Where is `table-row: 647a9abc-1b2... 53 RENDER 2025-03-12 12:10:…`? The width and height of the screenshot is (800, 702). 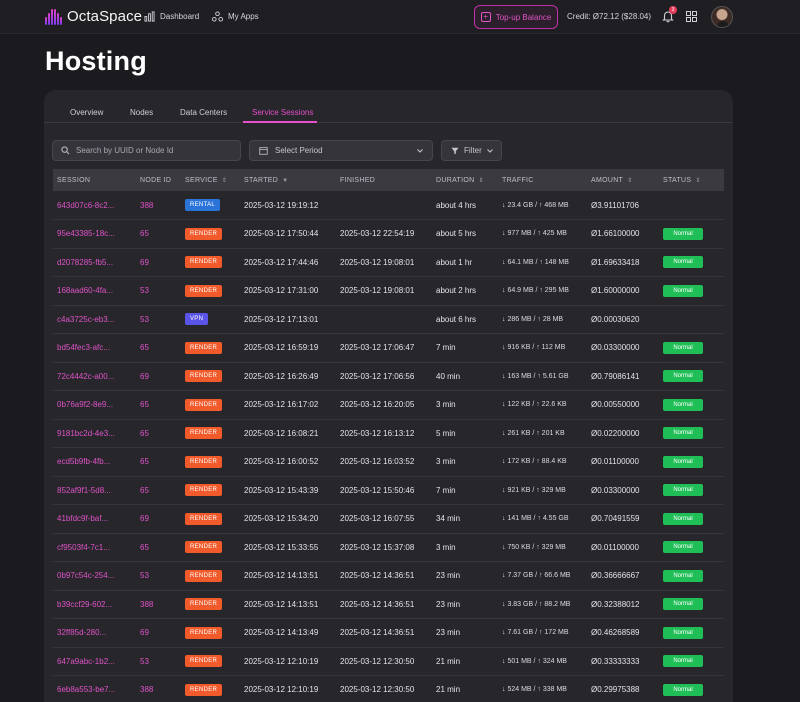
table-row: 647a9abc-1b2... 53 RENDER 2025-03-12 12:10:… is located at coordinates (388, 661).